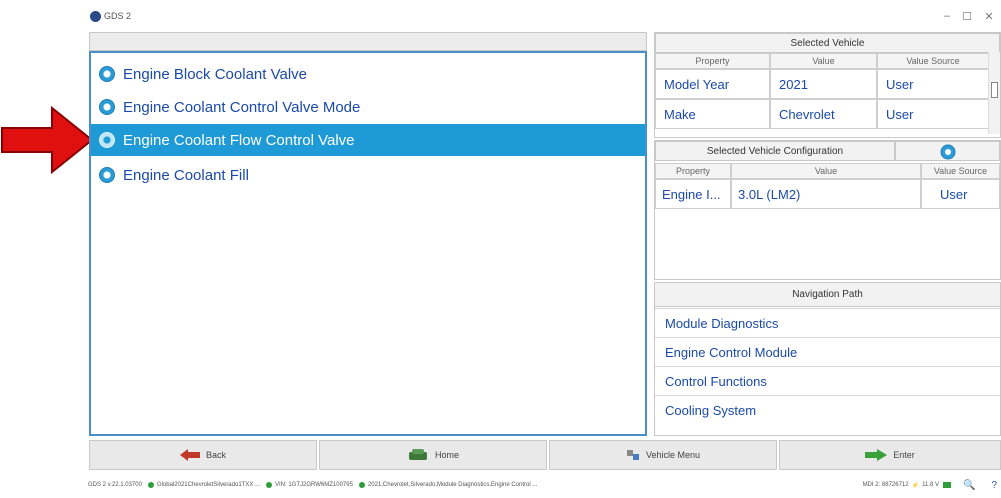 Image resolution: width=1001 pixels, height=498 pixels. What do you see at coordinates (969, 485) in the screenshot?
I see `search-icon: 🔍` at bounding box center [969, 485].